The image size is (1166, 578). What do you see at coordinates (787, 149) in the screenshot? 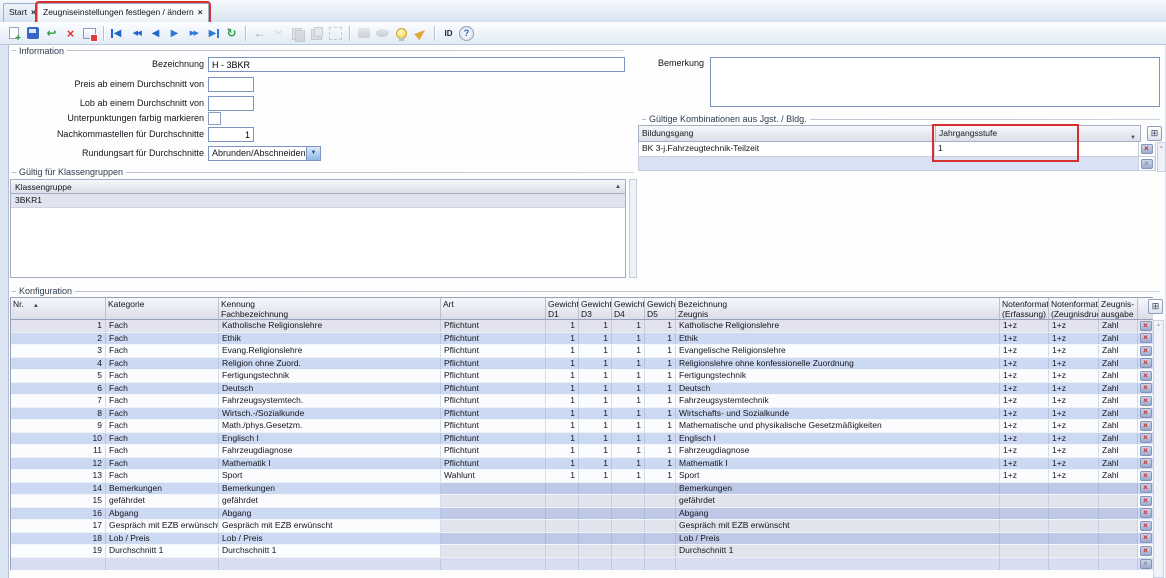
I see `bildungsgang-cell: BK 3-j.Fahrzeugtechnik-Teilzeit` at bounding box center [787, 149].